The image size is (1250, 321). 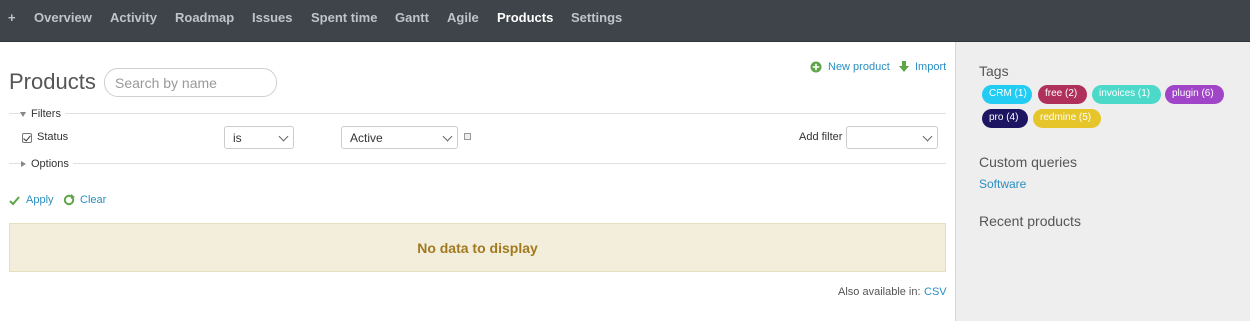 What do you see at coordinates (399, 137) in the screenshot?
I see `status-value-select: Active` at bounding box center [399, 137].